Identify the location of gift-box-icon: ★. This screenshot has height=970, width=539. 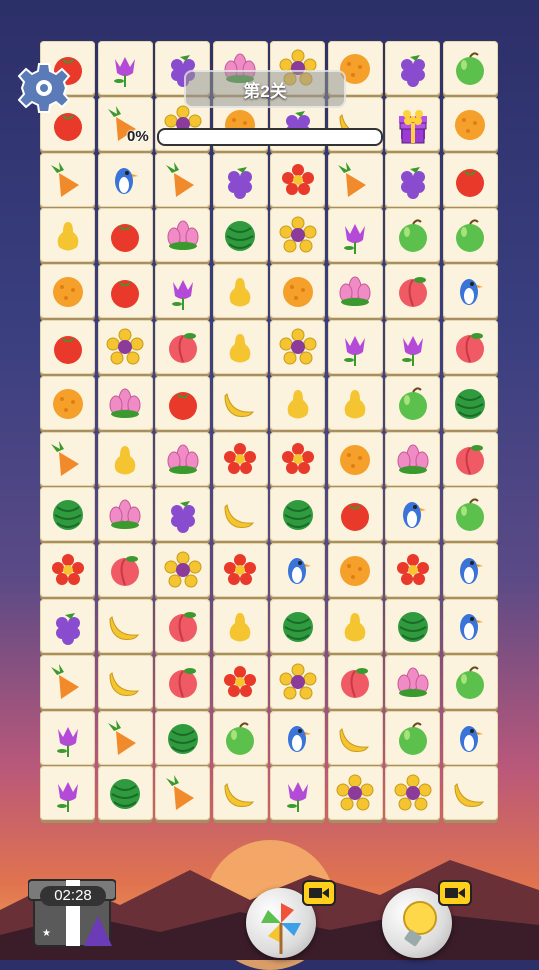
(72, 908).